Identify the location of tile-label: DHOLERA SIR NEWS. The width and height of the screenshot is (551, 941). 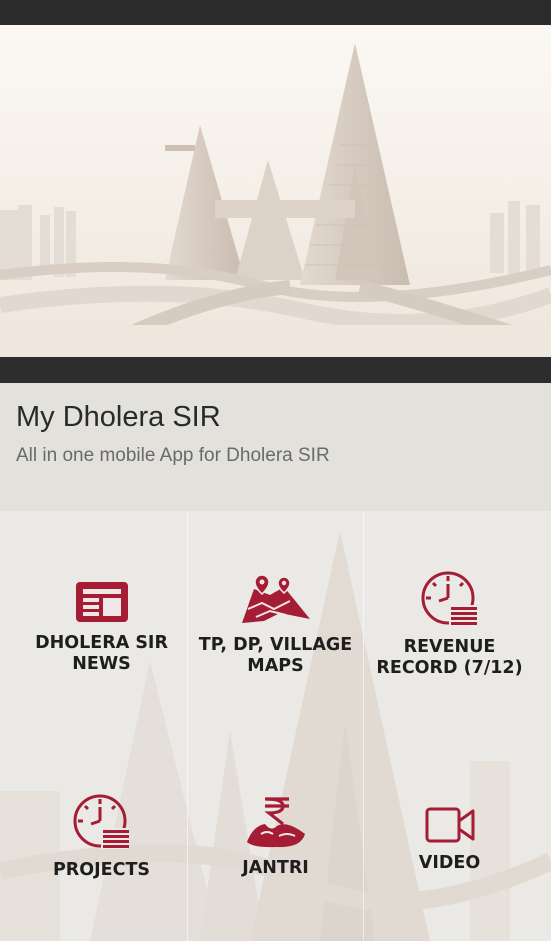
(101, 653).